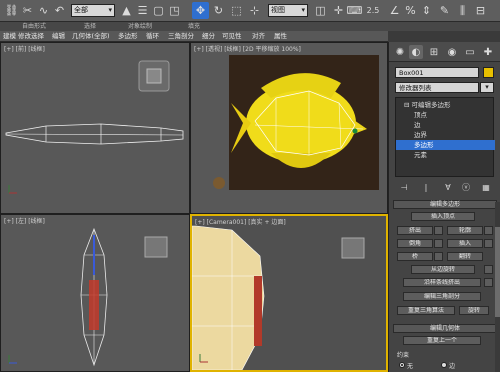 The image size is (500, 372). What do you see at coordinates (9, 36) in the screenshot?
I see `panel-modeling: 建模` at bounding box center [9, 36].